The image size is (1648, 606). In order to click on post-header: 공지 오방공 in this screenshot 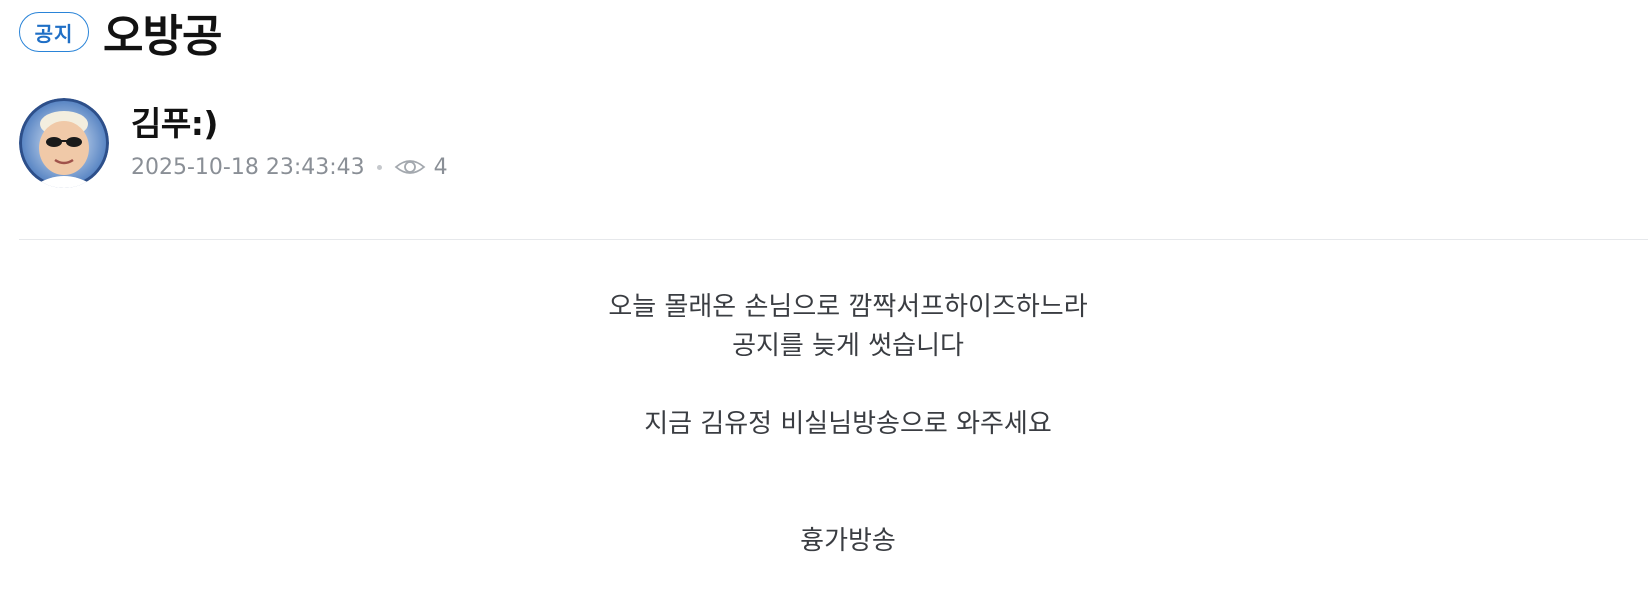, I will do `click(120, 34)`.